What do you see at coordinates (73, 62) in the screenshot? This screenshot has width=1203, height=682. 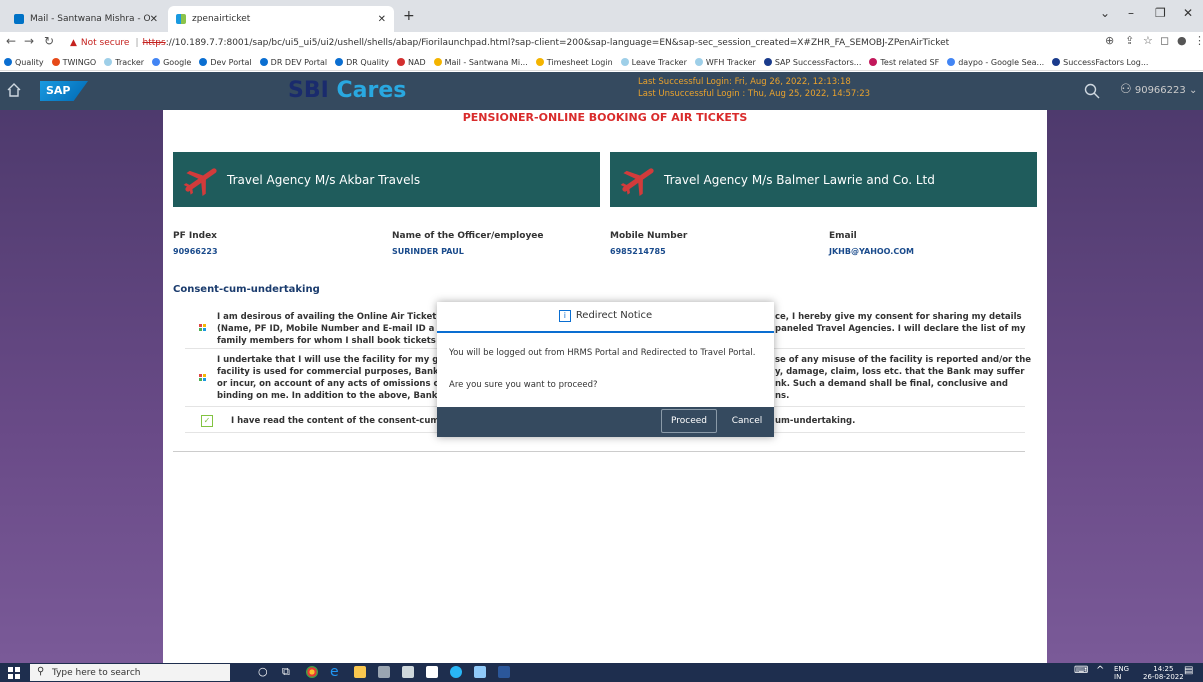 I see `bookmark-item: TWINGO` at bounding box center [73, 62].